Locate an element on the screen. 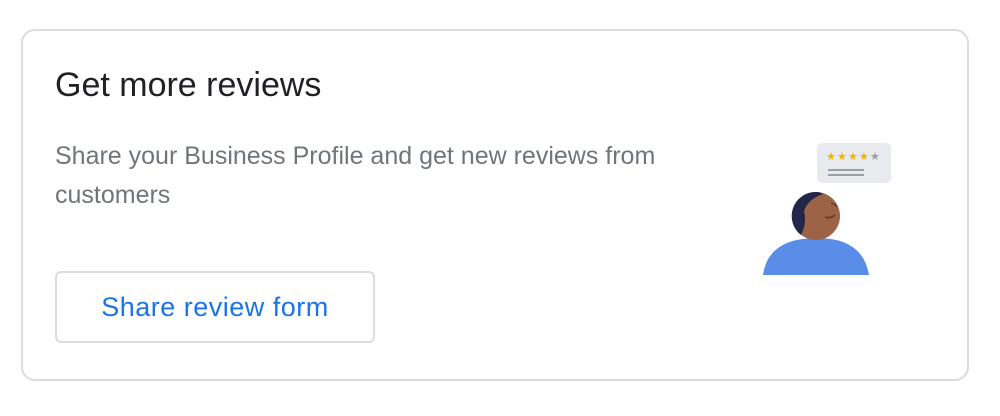  share-review-form-button: Share review form is located at coordinates (215, 307).